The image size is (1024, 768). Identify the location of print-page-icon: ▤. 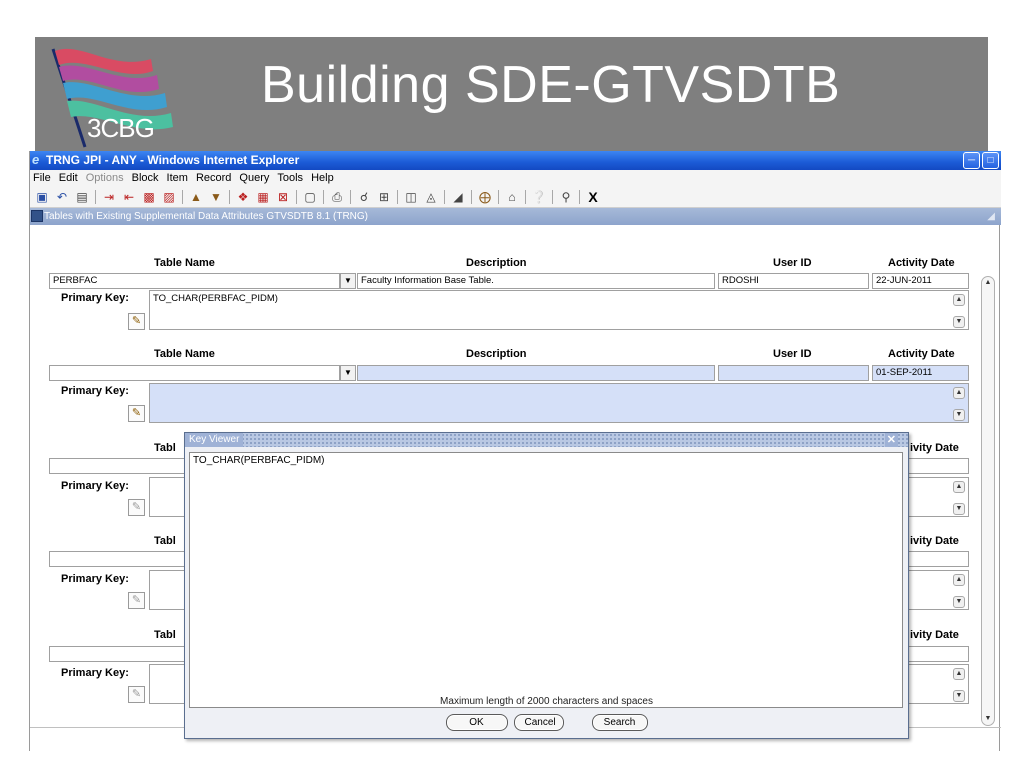
(82, 197).